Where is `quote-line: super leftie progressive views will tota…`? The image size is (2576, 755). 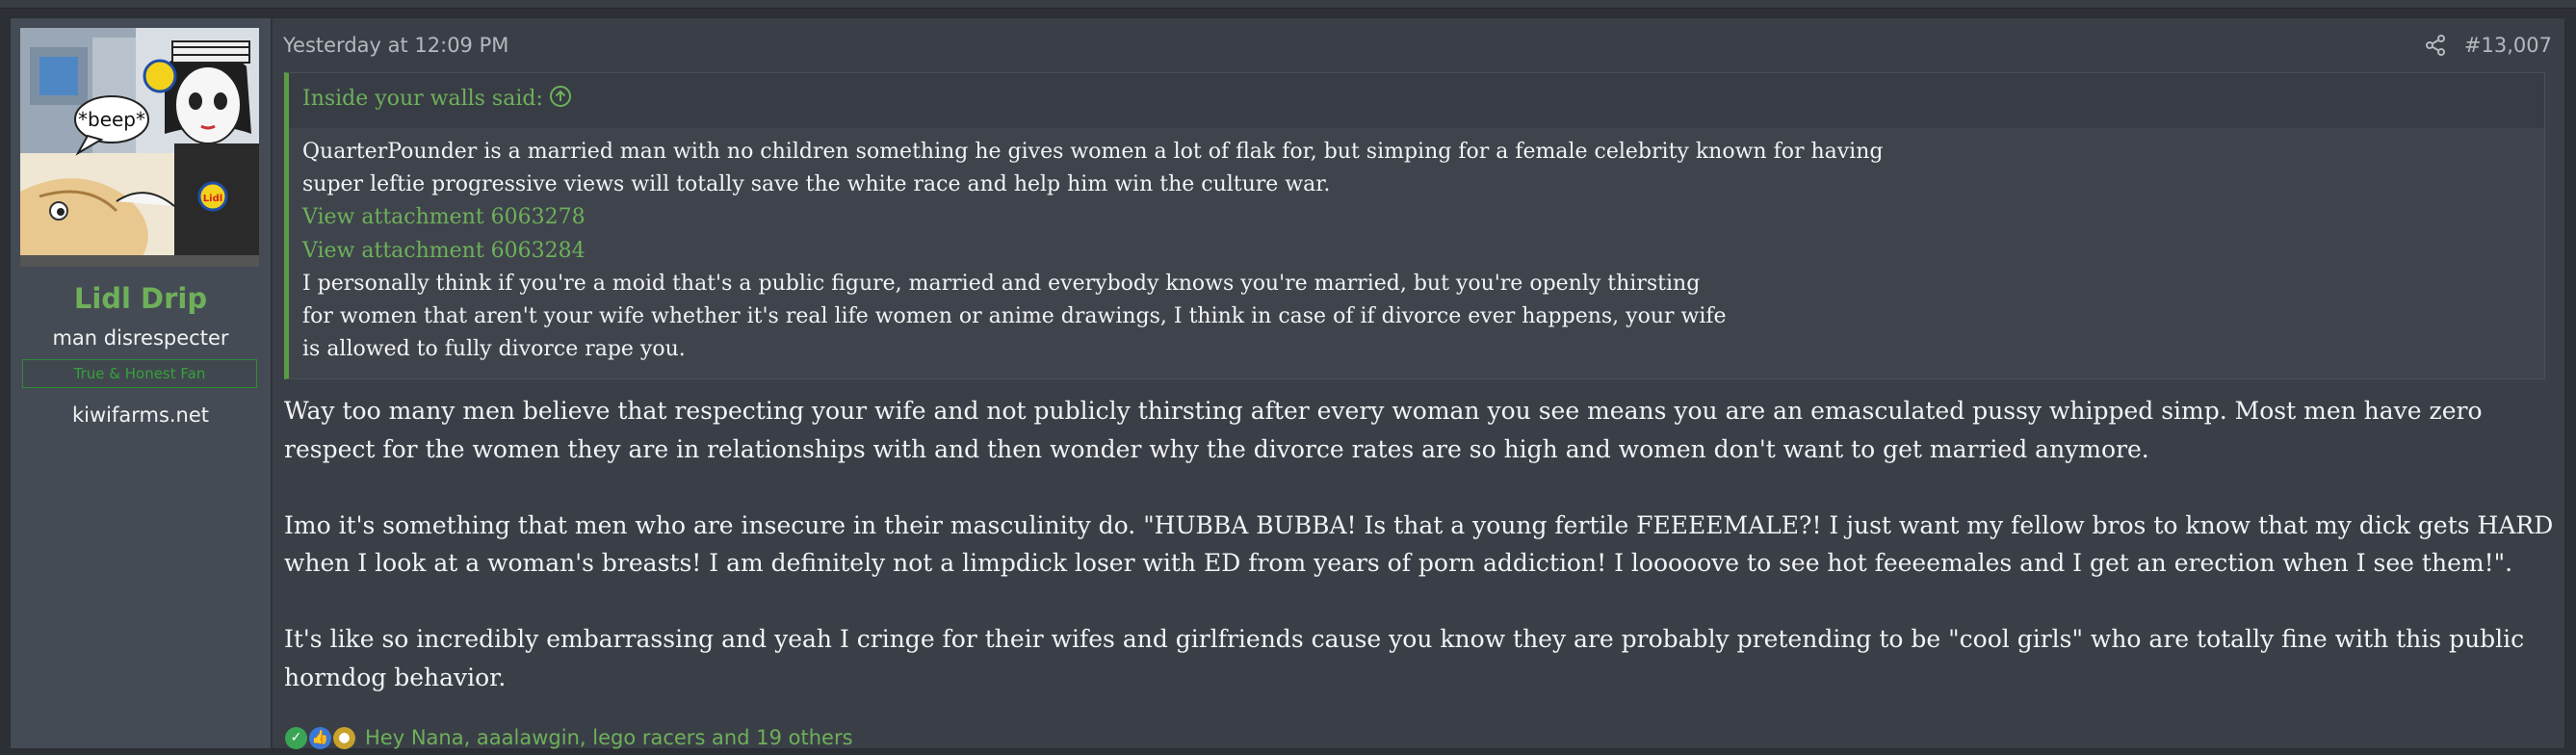 quote-line: super leftie progressive views will tota… is located at coordinates (816, 184).